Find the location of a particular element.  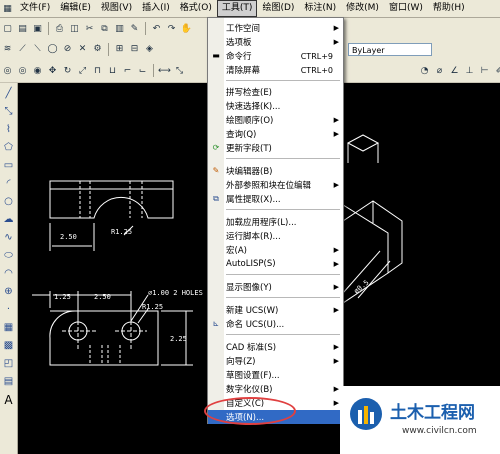

pan-icon: ✋ is located at coordinates (186, 28).